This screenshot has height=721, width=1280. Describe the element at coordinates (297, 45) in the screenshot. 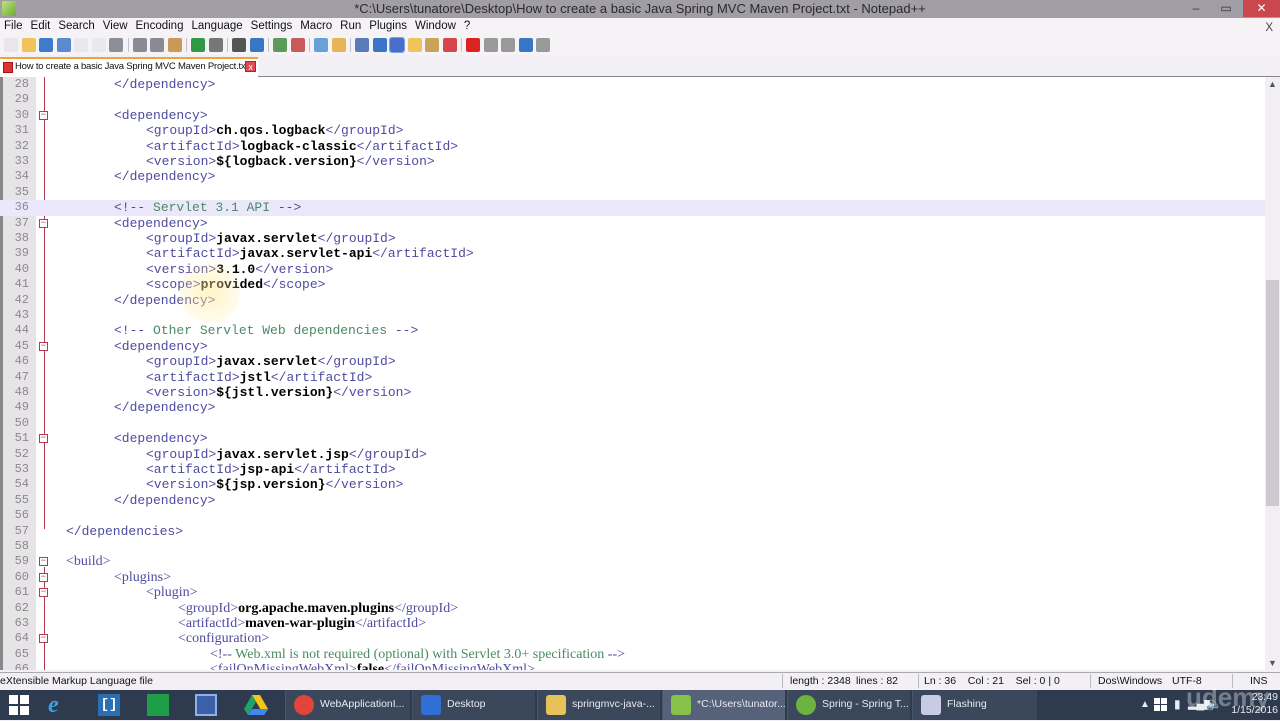

I see `zoom-out-icon` at that location.